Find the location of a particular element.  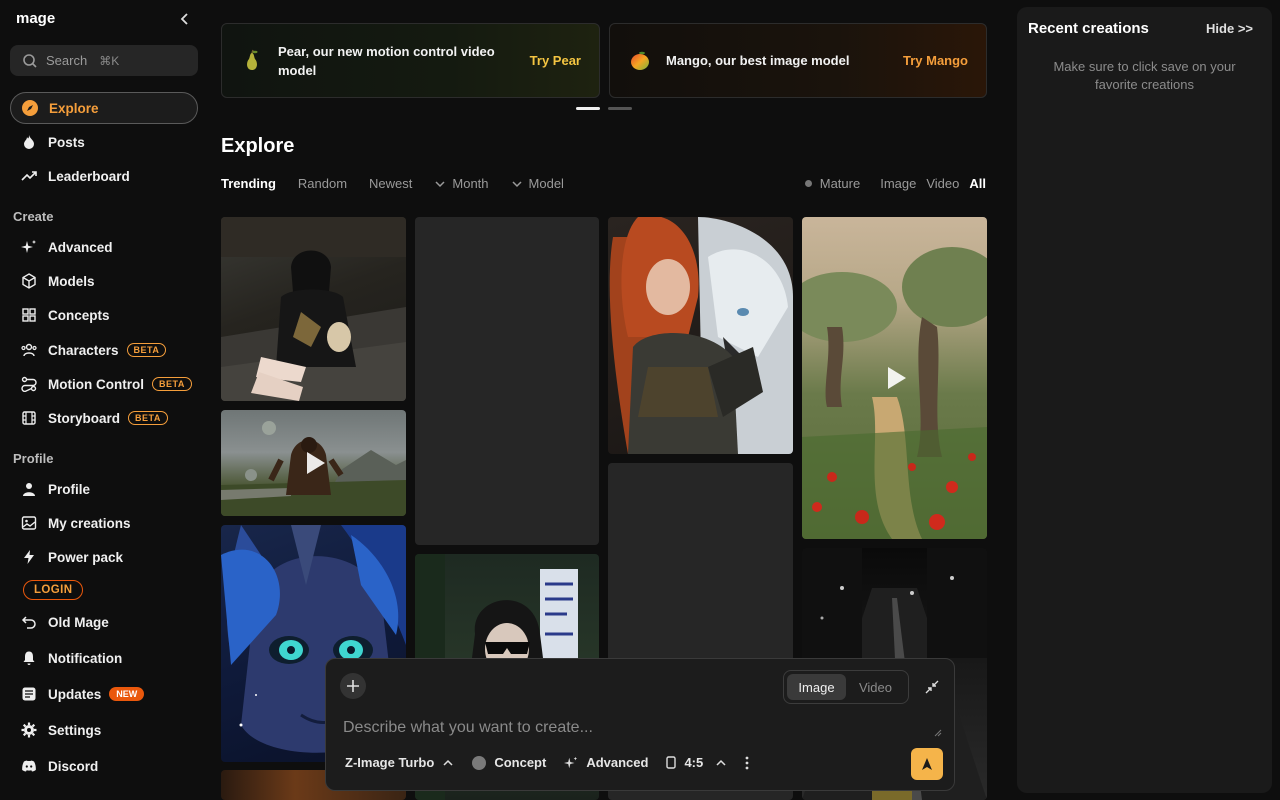

chevron-down-icon is located at coordinates (517, 183).